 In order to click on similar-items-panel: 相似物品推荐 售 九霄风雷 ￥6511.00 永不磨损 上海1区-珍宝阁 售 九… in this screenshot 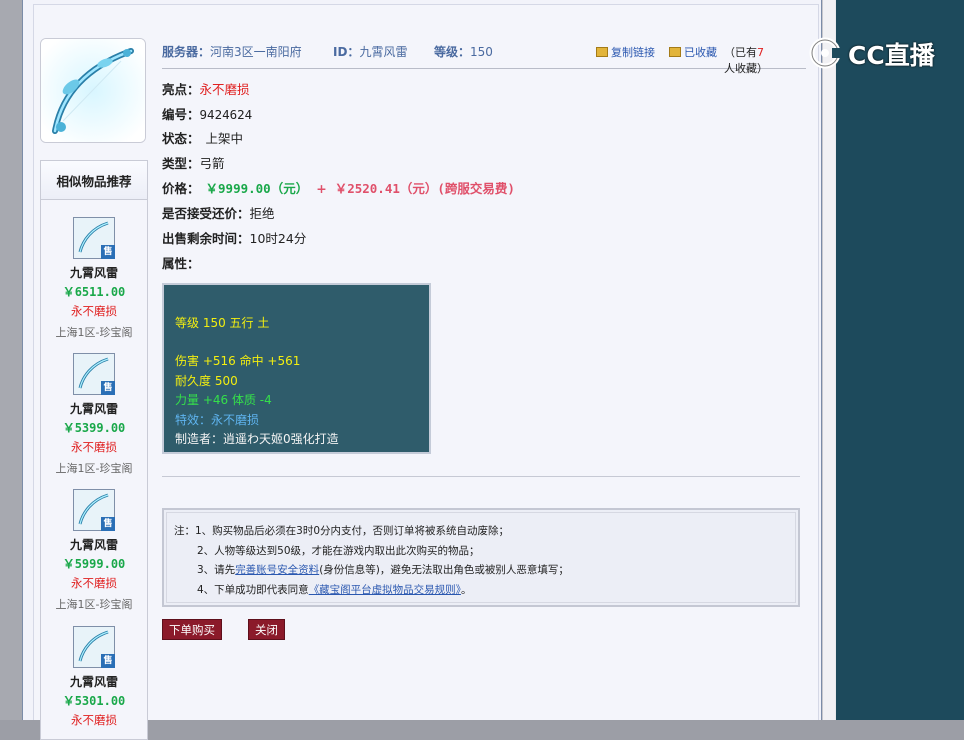, I will do `click(94, 450)`.